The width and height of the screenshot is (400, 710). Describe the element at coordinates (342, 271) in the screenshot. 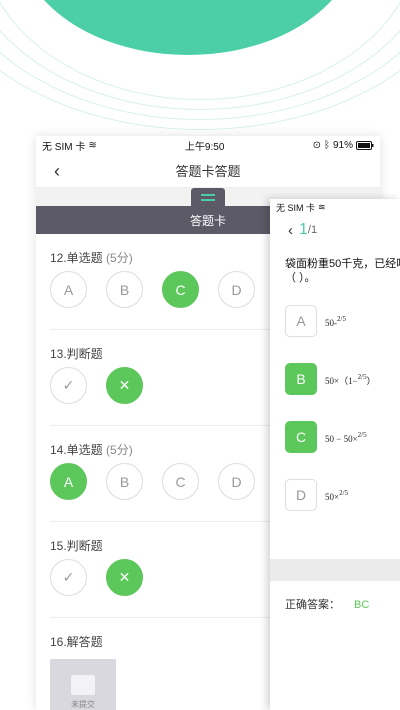

I see `question-stem: 袋面粉重50千克，已经吃 （ ）。` at that location.